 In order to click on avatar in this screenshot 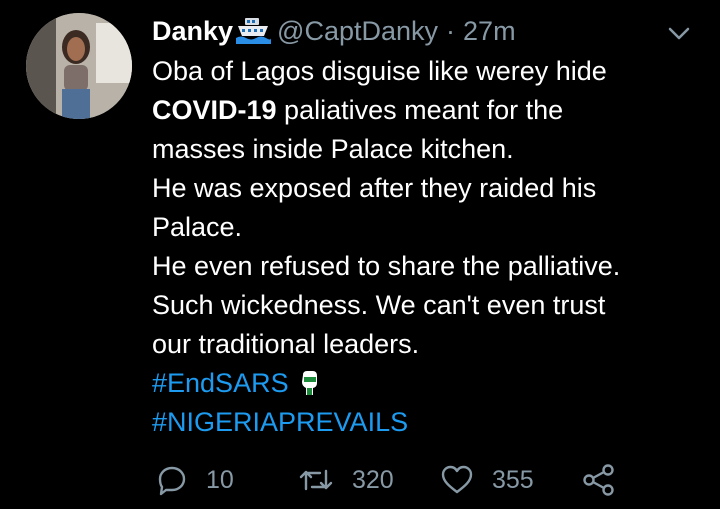, I will do `click(79, 66)`.